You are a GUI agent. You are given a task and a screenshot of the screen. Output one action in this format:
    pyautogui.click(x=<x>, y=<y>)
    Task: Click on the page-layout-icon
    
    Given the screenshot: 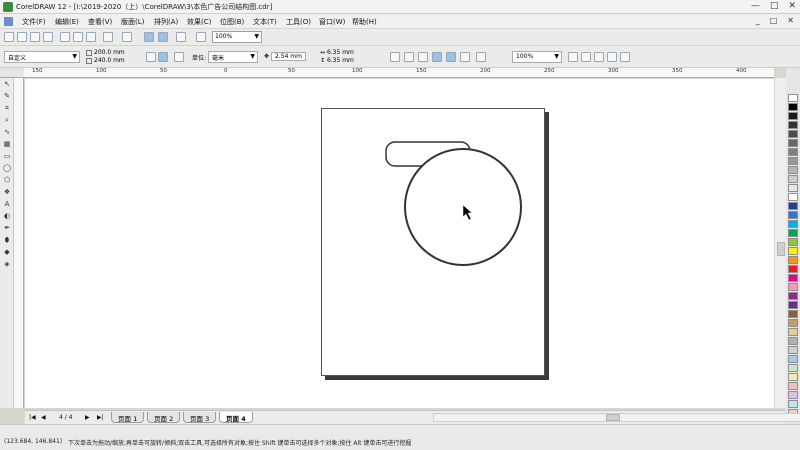 What is the action you would take?
    pyautogui.click(x=179, y=57)
    